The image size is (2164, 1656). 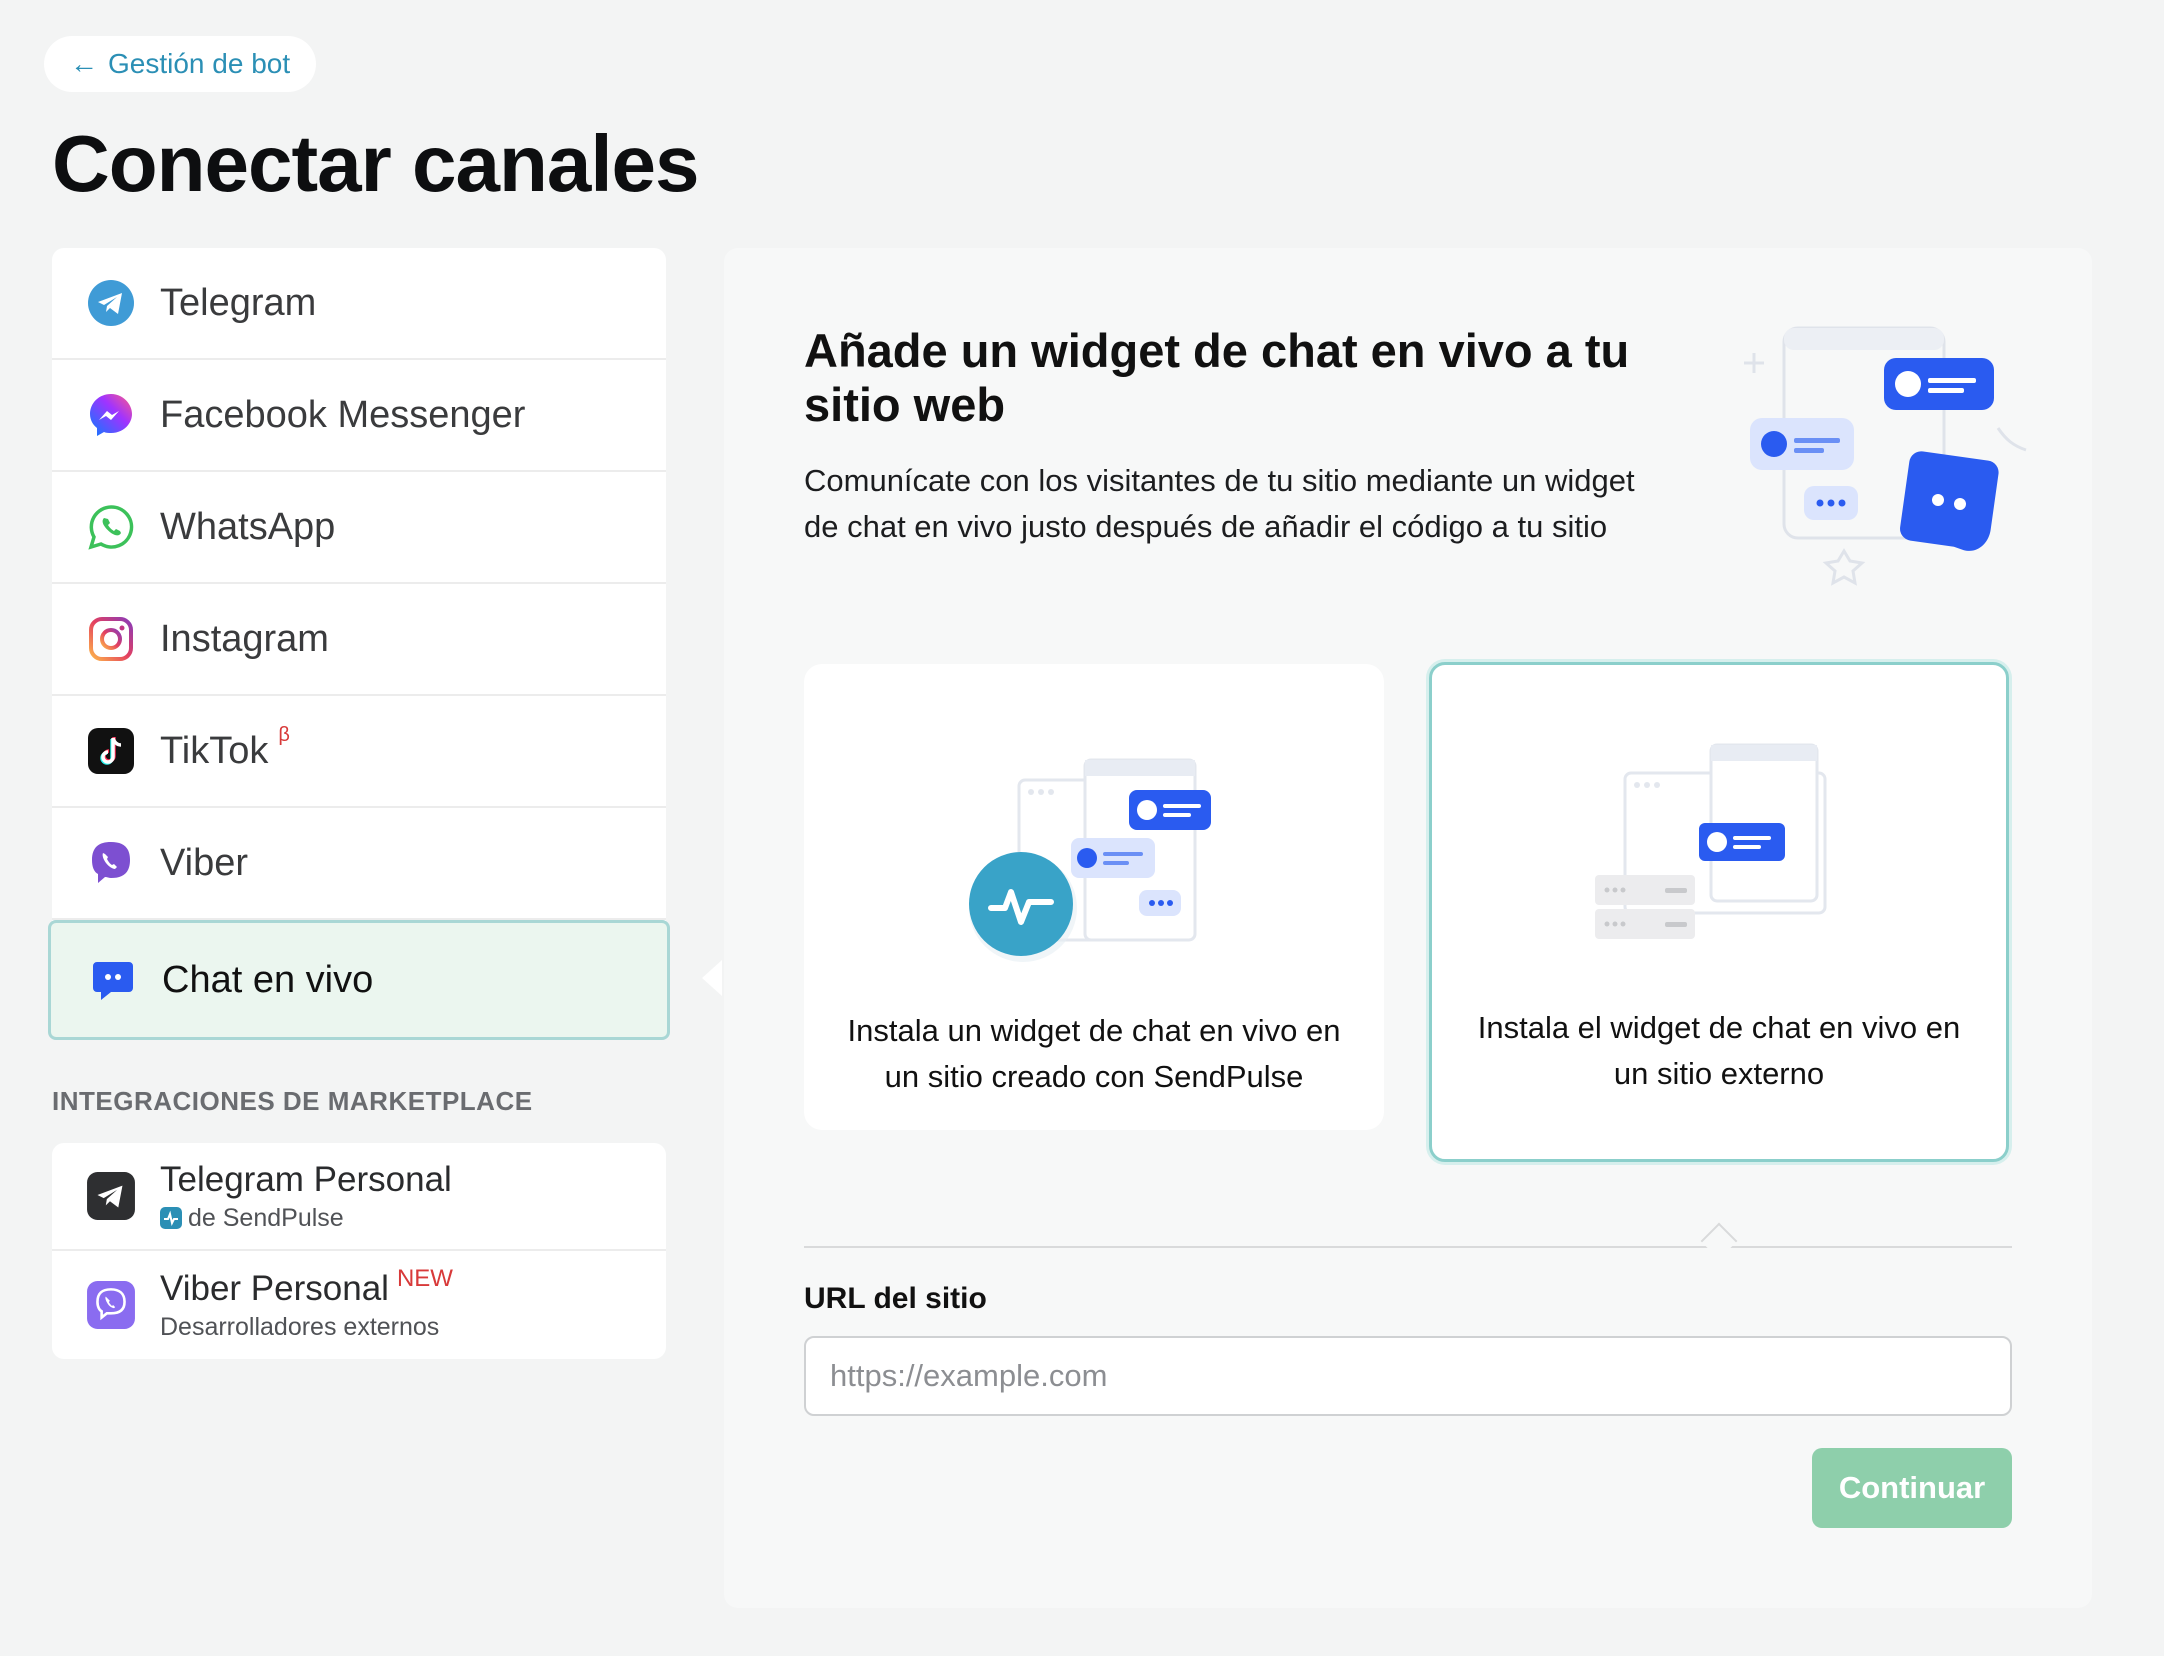 I want to click on channel-telegram: Telegram, so click(x=359, y=304).